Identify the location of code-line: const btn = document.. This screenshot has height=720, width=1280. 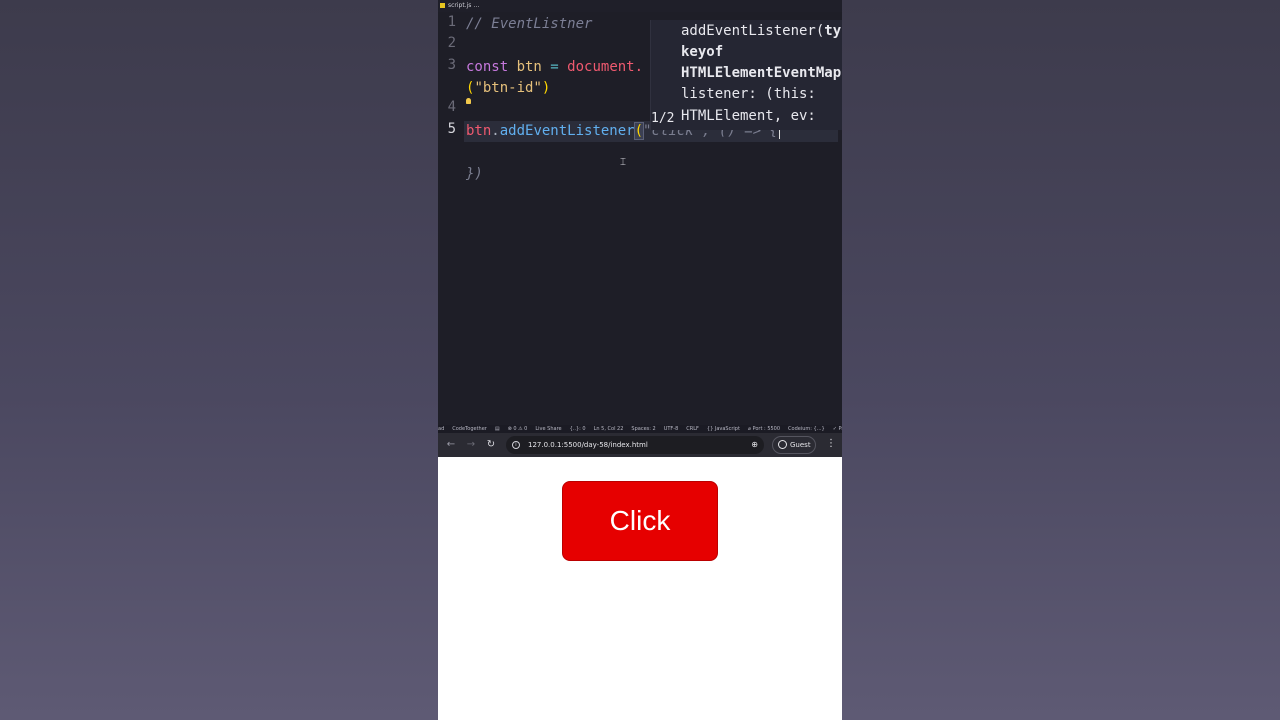
(554, 67).